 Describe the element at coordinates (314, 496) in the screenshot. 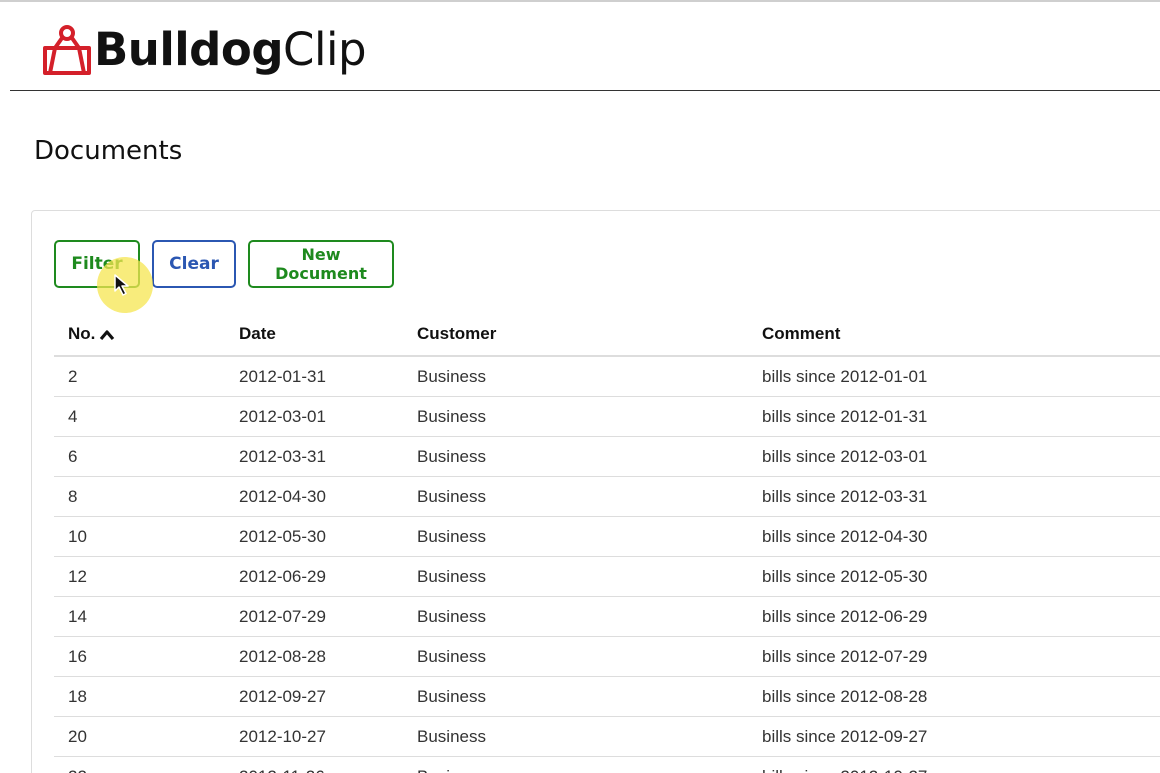

I see `cell-date: 2012-04-30` at that location.